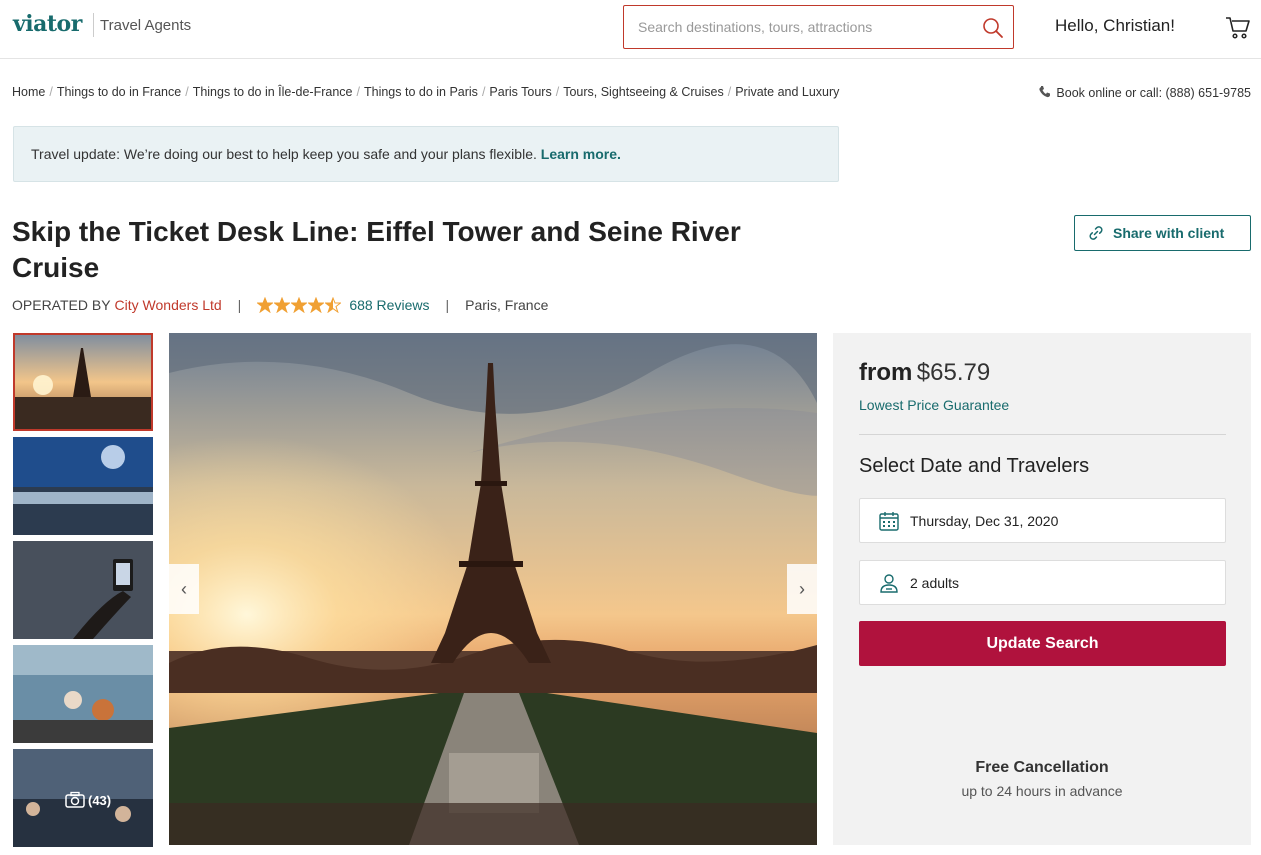 The width and height of the screenshot is (1261, 855). I want to click on update-search-button: Update Search, so click(1042, 643).